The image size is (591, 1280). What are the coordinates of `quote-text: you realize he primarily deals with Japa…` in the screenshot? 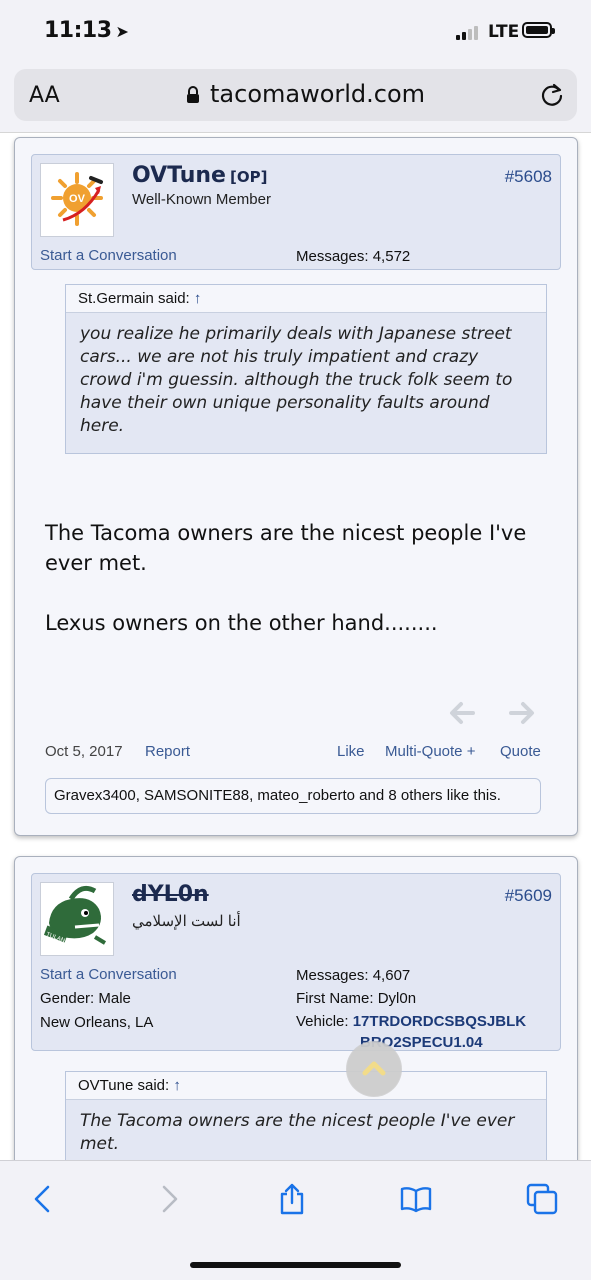 It's located at (296, 380).